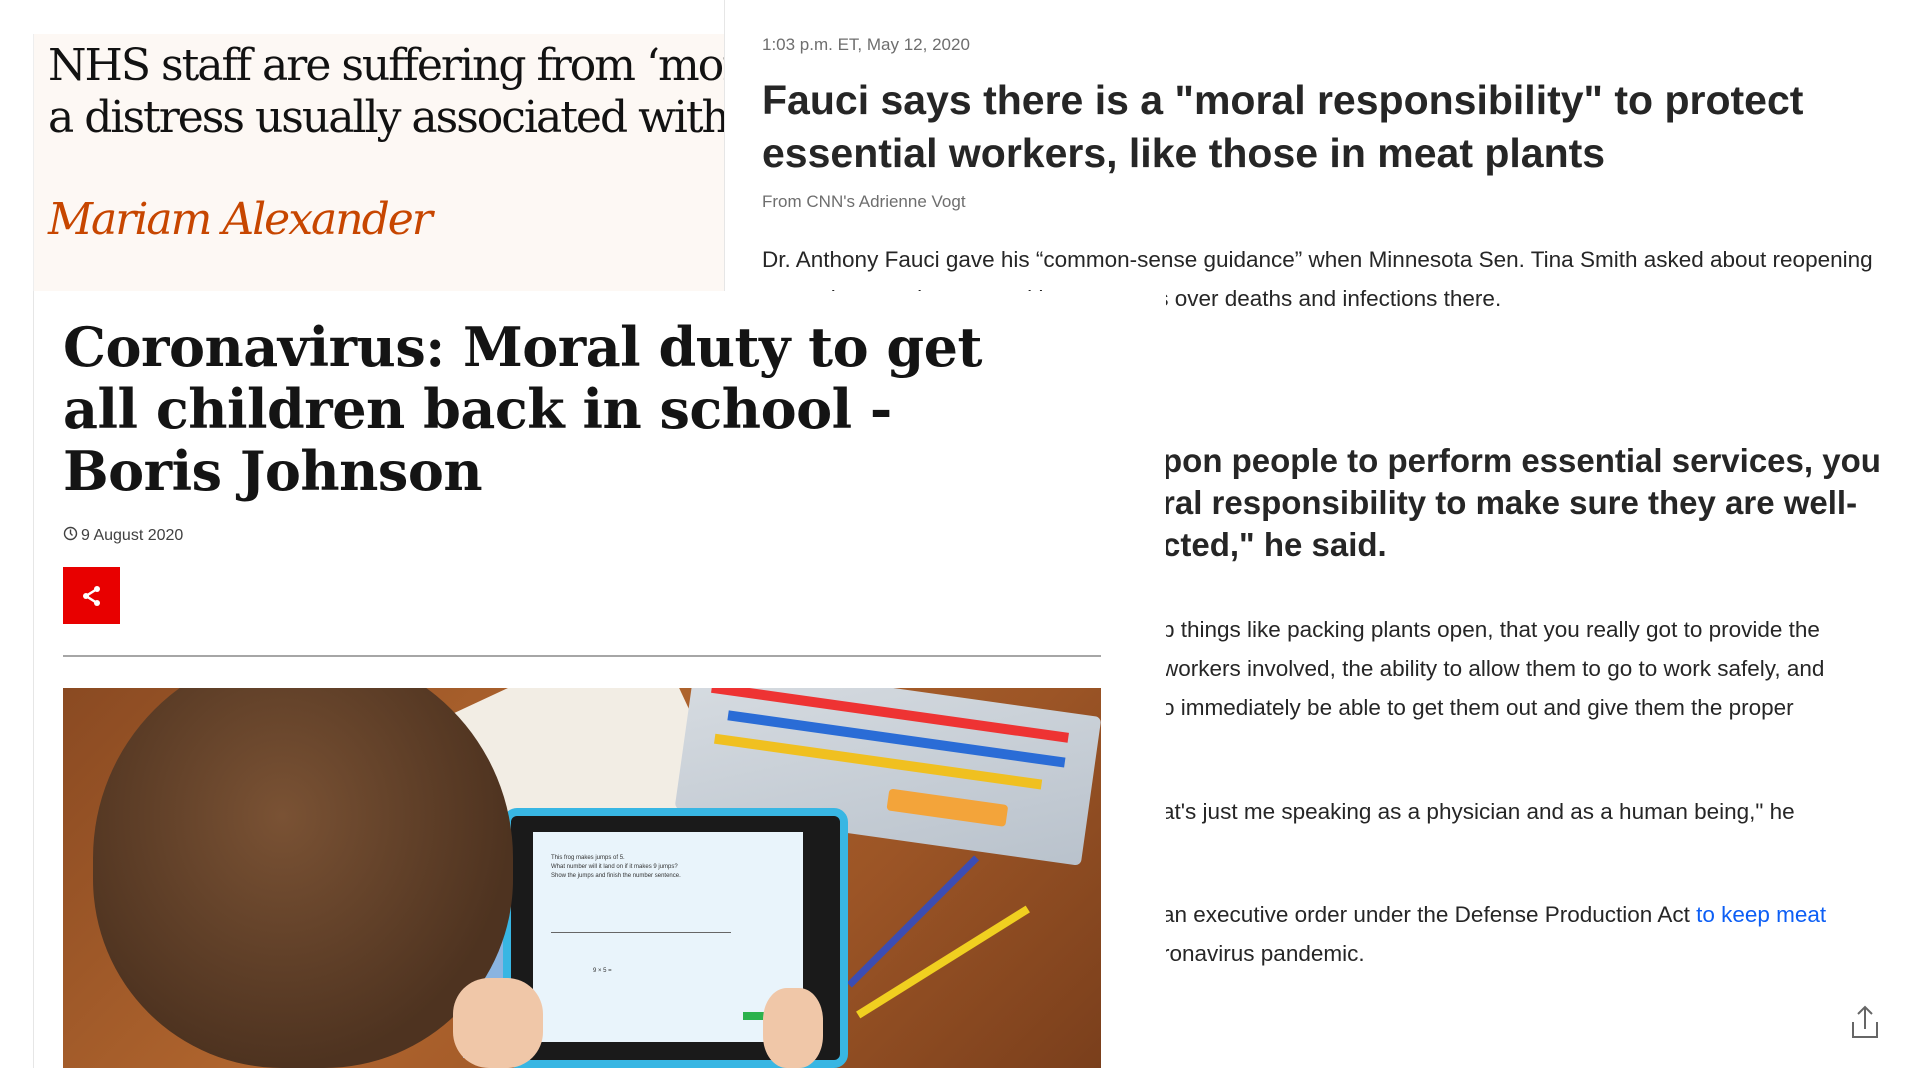 Image resolution: width=1908 pixels, height=1068 pixels. I want to click on quote-line: cted," he said., so click(1274, 544).